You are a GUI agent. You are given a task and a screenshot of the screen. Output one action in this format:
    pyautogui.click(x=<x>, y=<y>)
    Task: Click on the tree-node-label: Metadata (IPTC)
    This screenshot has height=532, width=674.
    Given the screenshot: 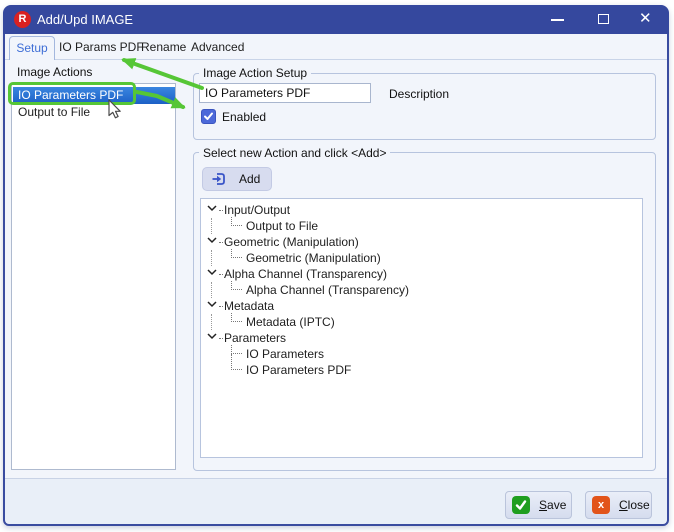 What is the action you would take?
    pyautogui.click(x=290, y=322)
    